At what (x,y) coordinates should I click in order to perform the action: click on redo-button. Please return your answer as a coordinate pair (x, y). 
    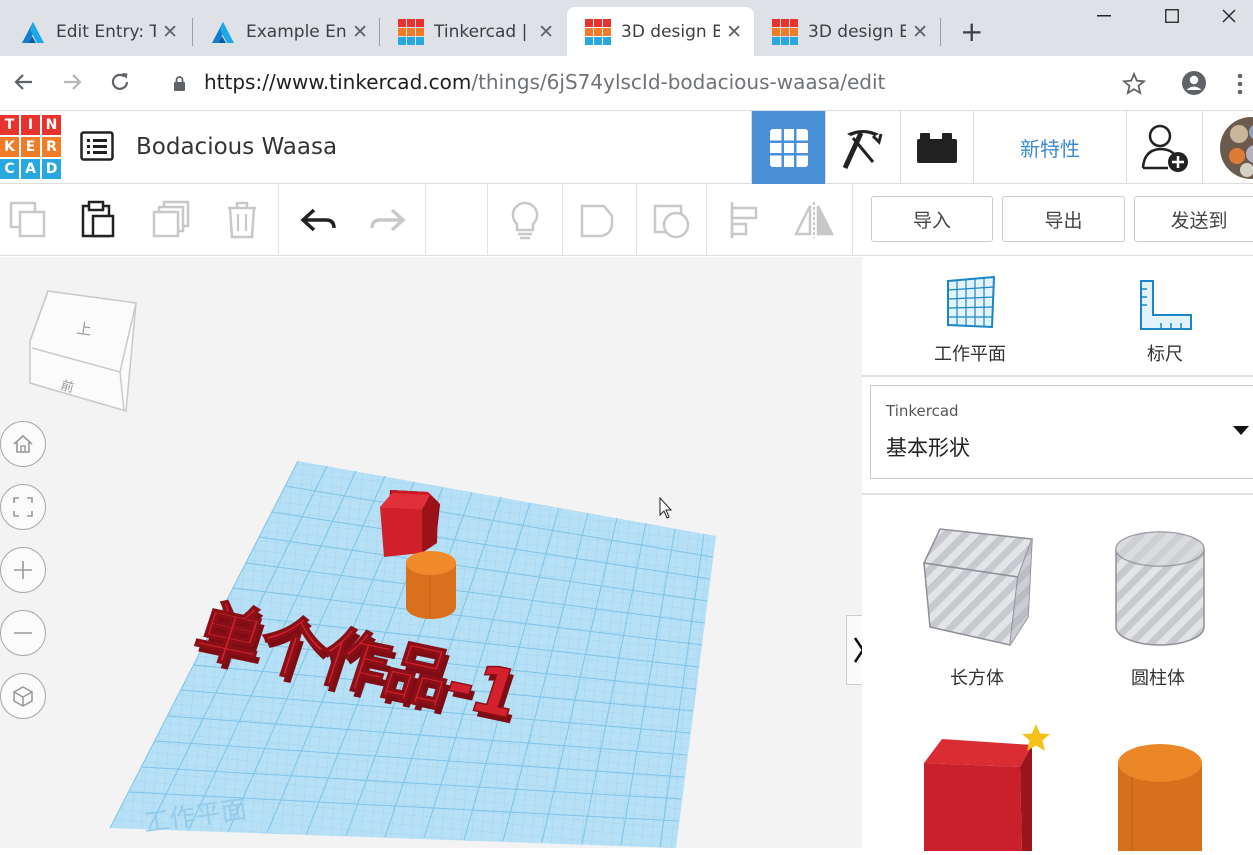
    Looking at the image, I should click on (388, 220).